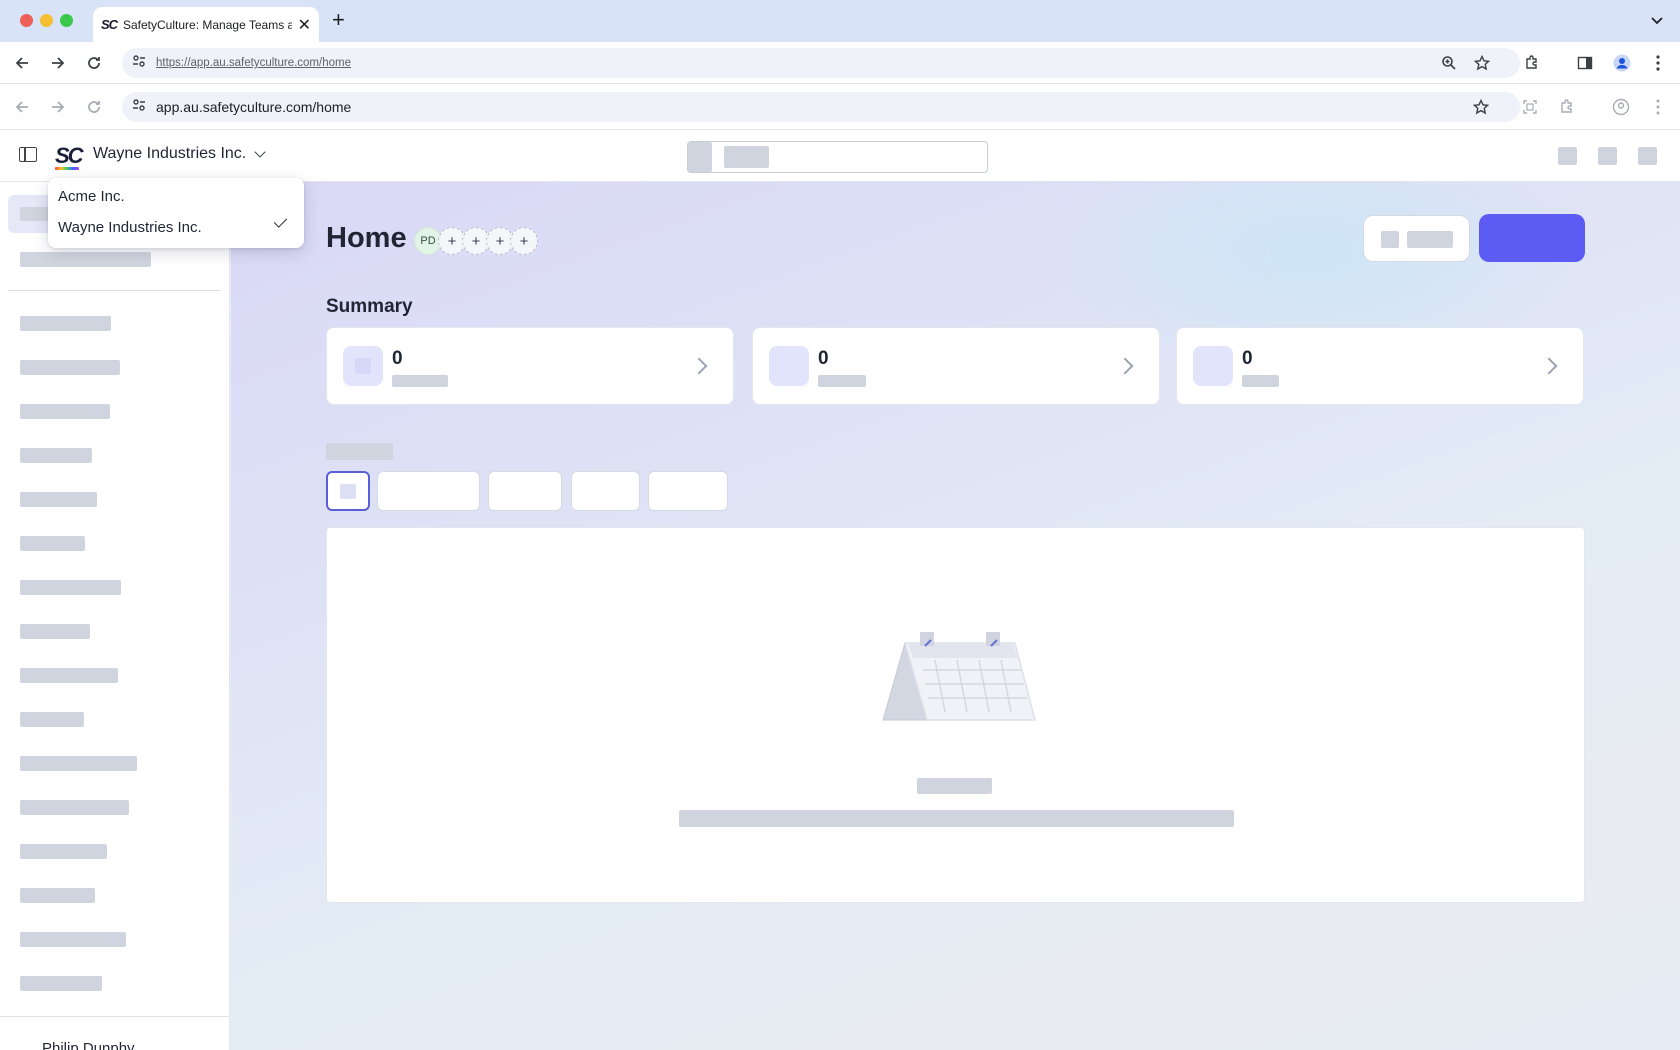  Describe the element at coordinates (1621, 107) in the screenshot. I see `profile-icon-secondary` at that location.